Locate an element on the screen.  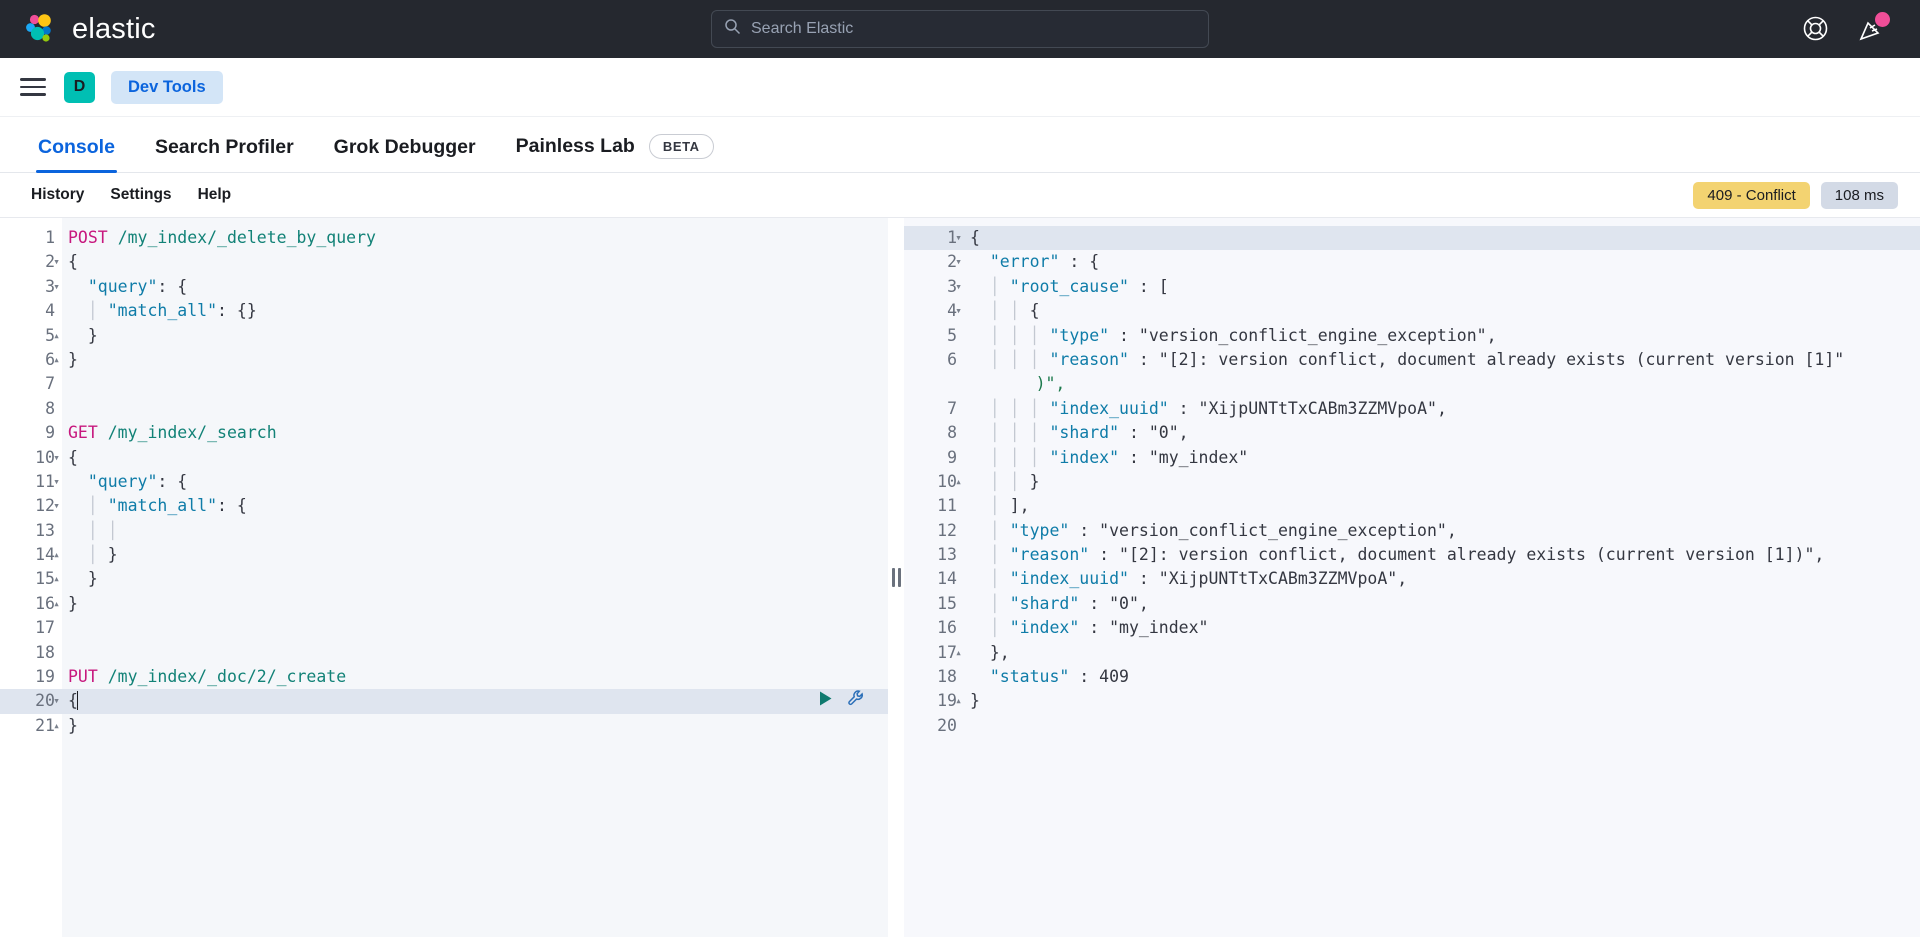
line-number: 15 ▴ is located at coordinates (31, 579).